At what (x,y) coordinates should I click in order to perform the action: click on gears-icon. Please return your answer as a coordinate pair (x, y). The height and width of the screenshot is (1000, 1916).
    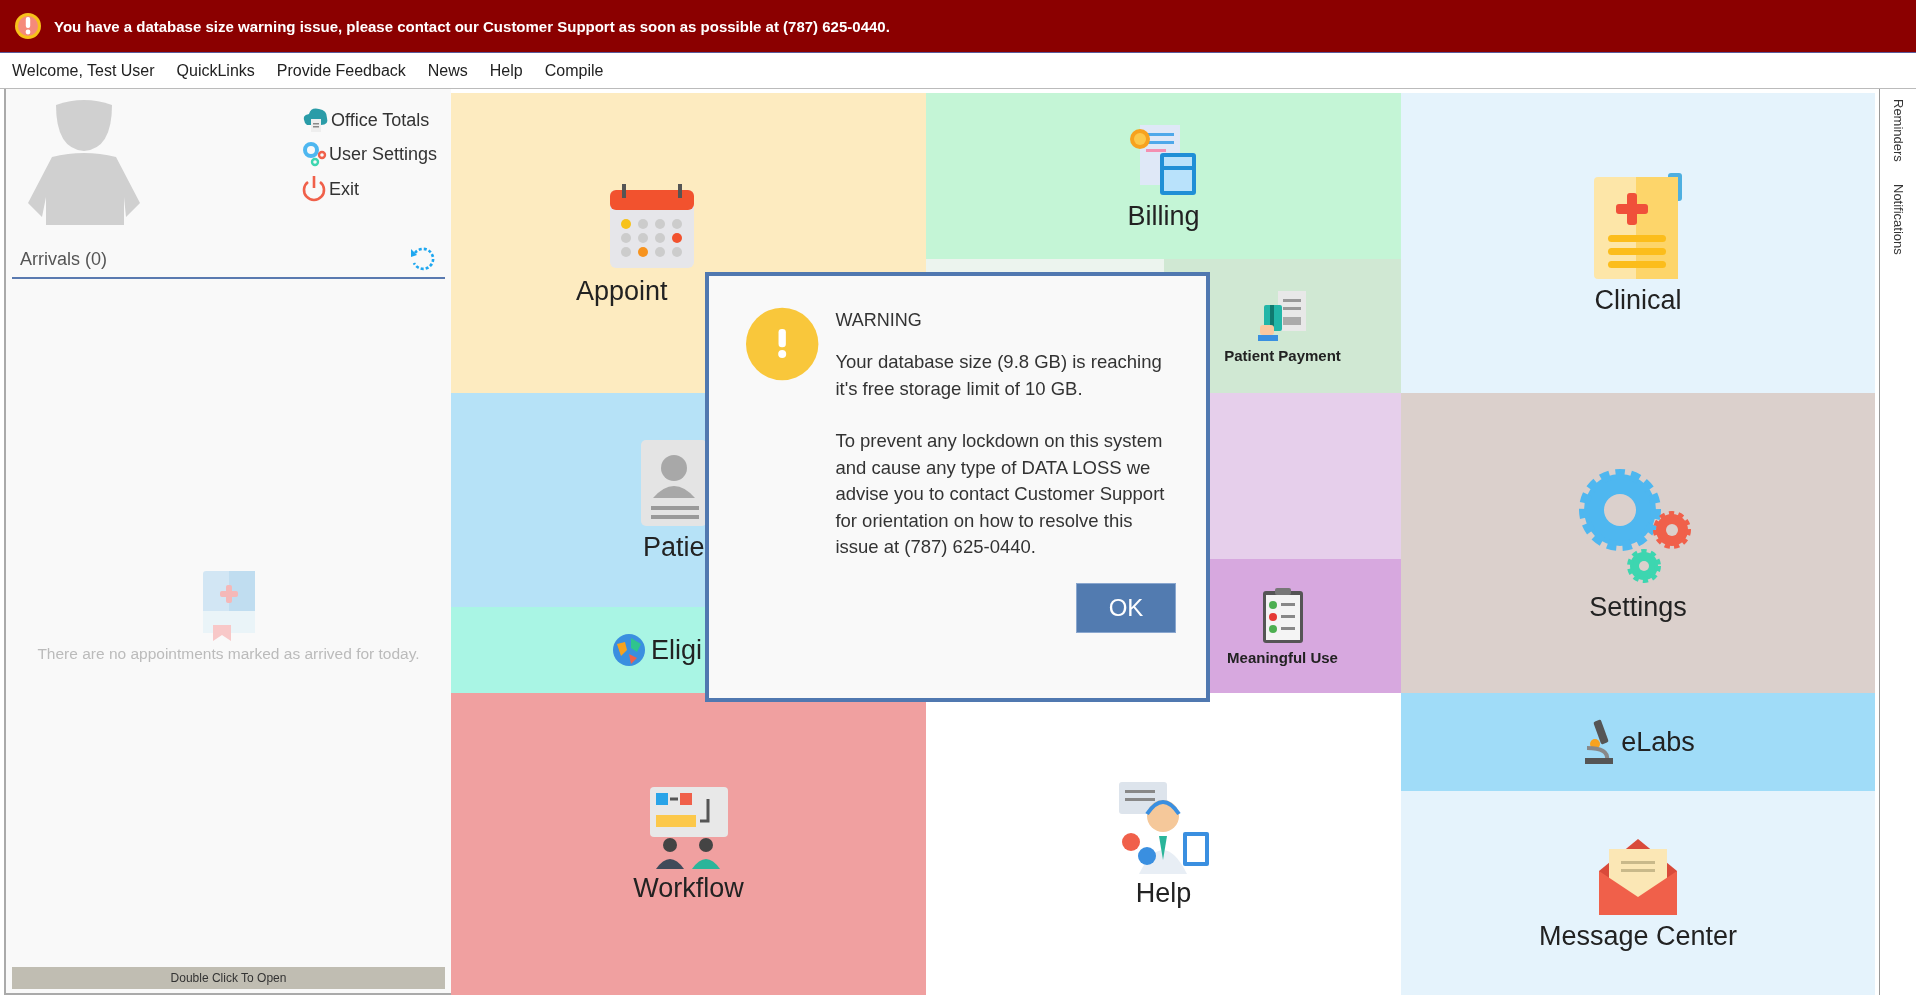
    Looking at the image, I should click on (313, 154).